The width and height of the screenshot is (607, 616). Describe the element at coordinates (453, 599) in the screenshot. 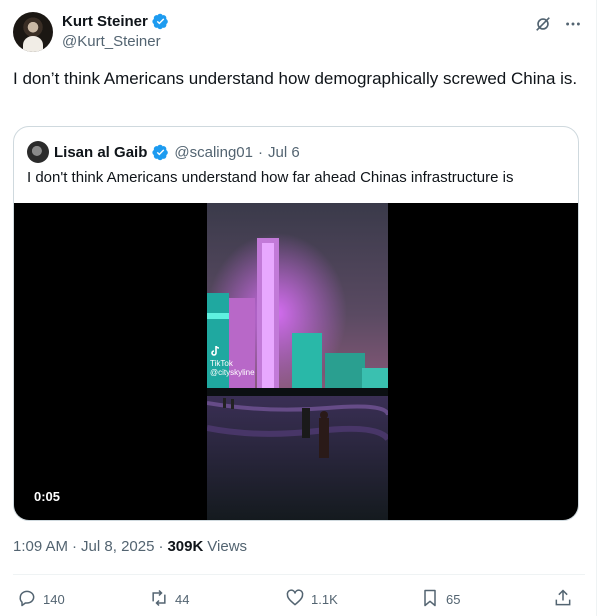

I see `bookmark-count: 65` at that location.